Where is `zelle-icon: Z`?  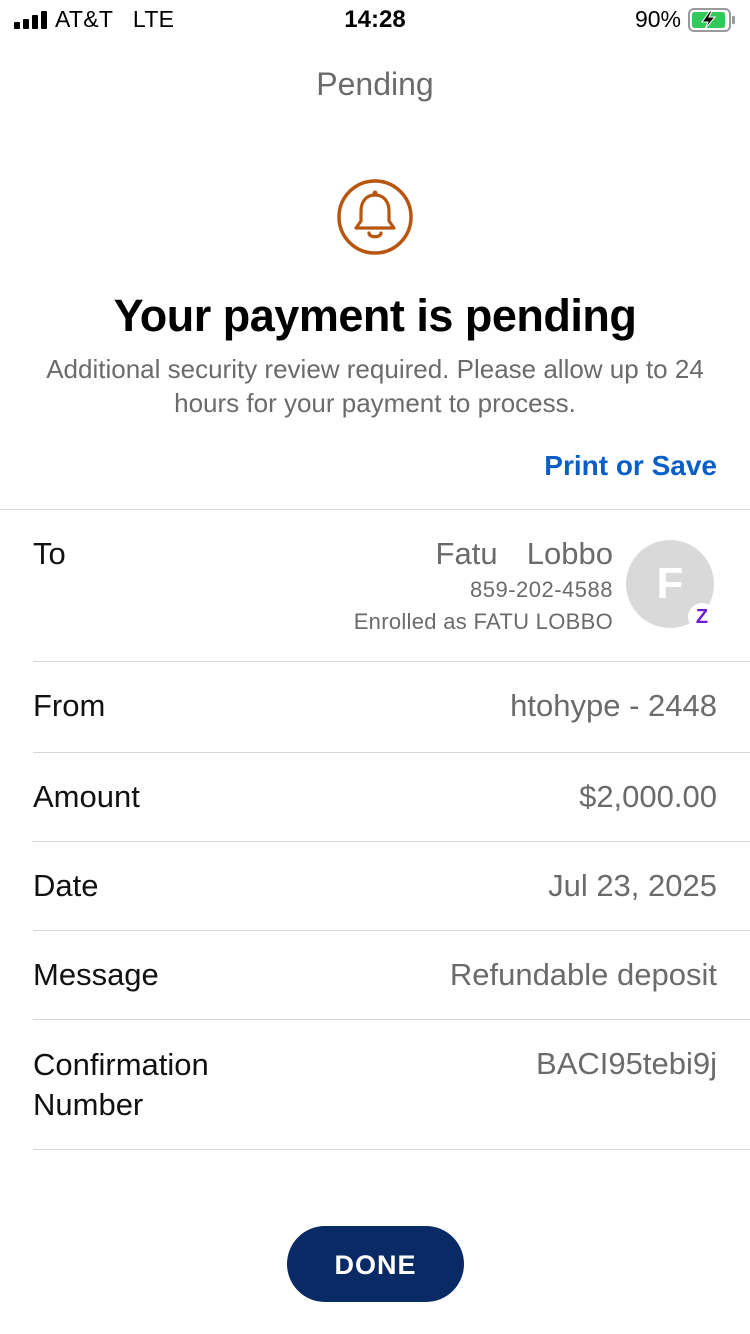
zelle-icon: Z is located at coordinates (702, 617).